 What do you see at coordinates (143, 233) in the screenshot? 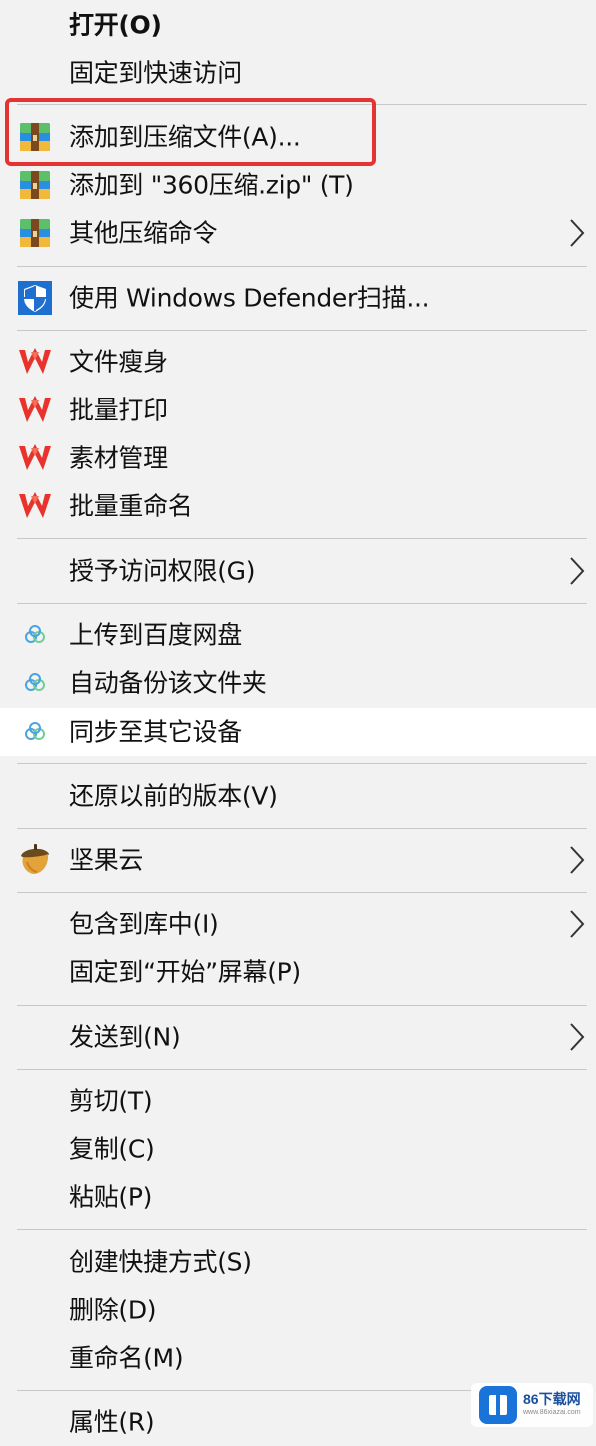
I see `menu-item-label: 其他压缩命令` at bounding box center [143, 233].